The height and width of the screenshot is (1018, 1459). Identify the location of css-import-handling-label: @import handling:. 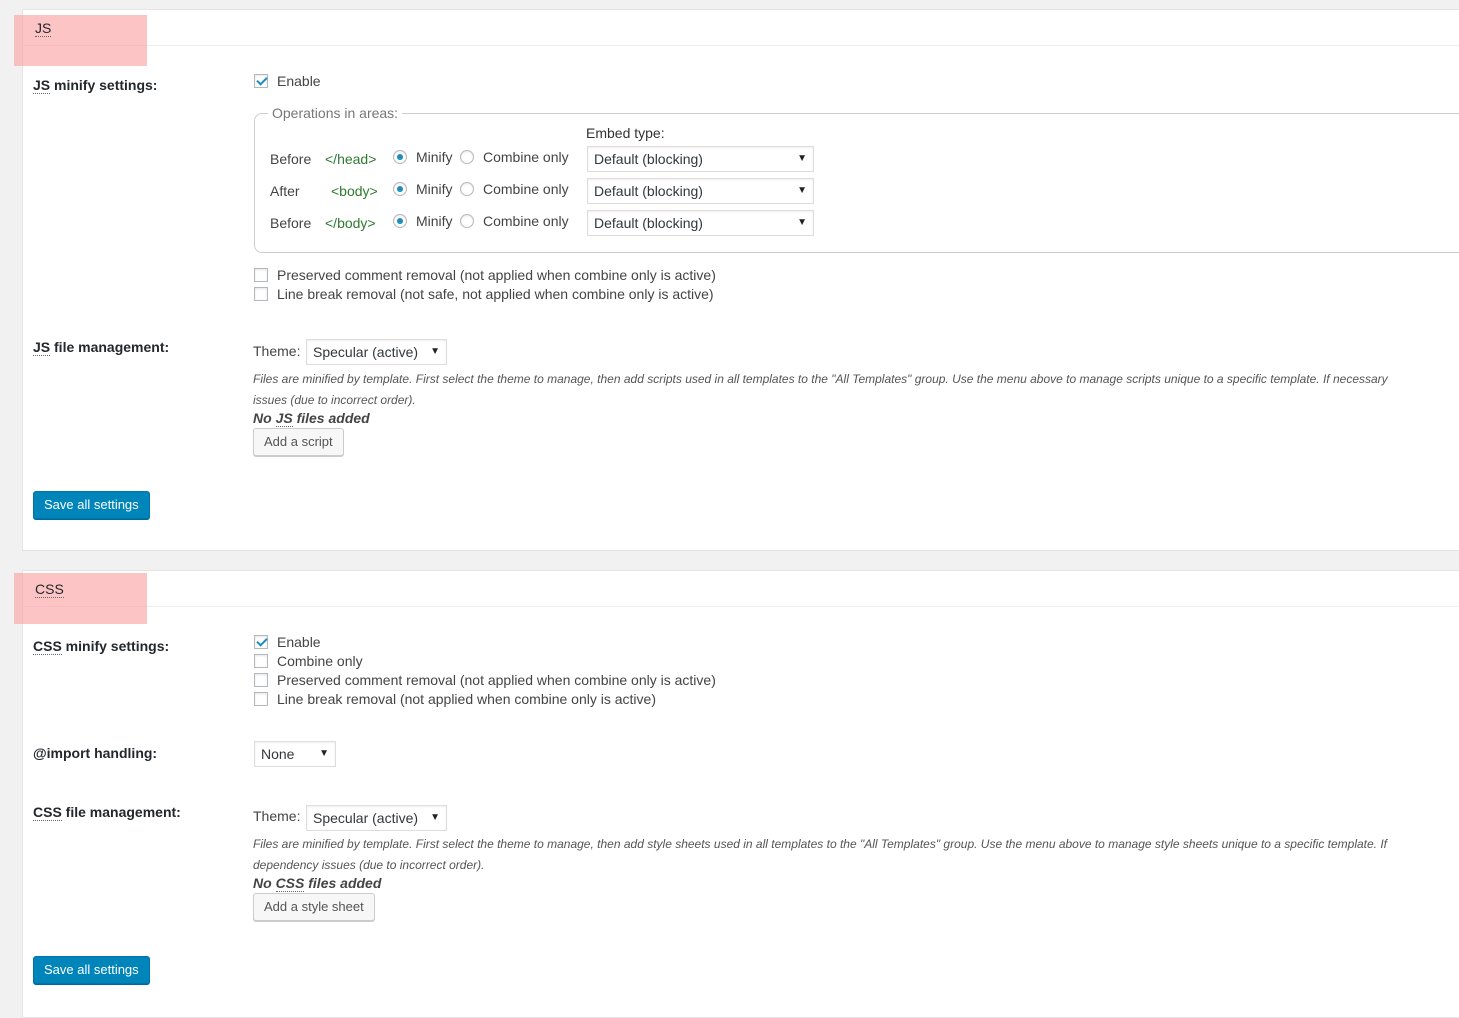
(95, 753).